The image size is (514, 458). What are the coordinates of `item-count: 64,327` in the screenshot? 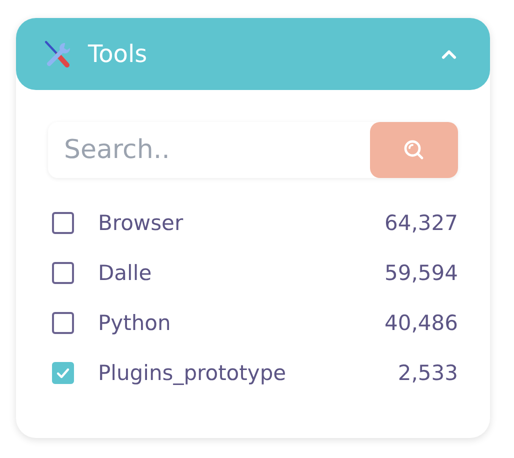 It's located at (421, 223).